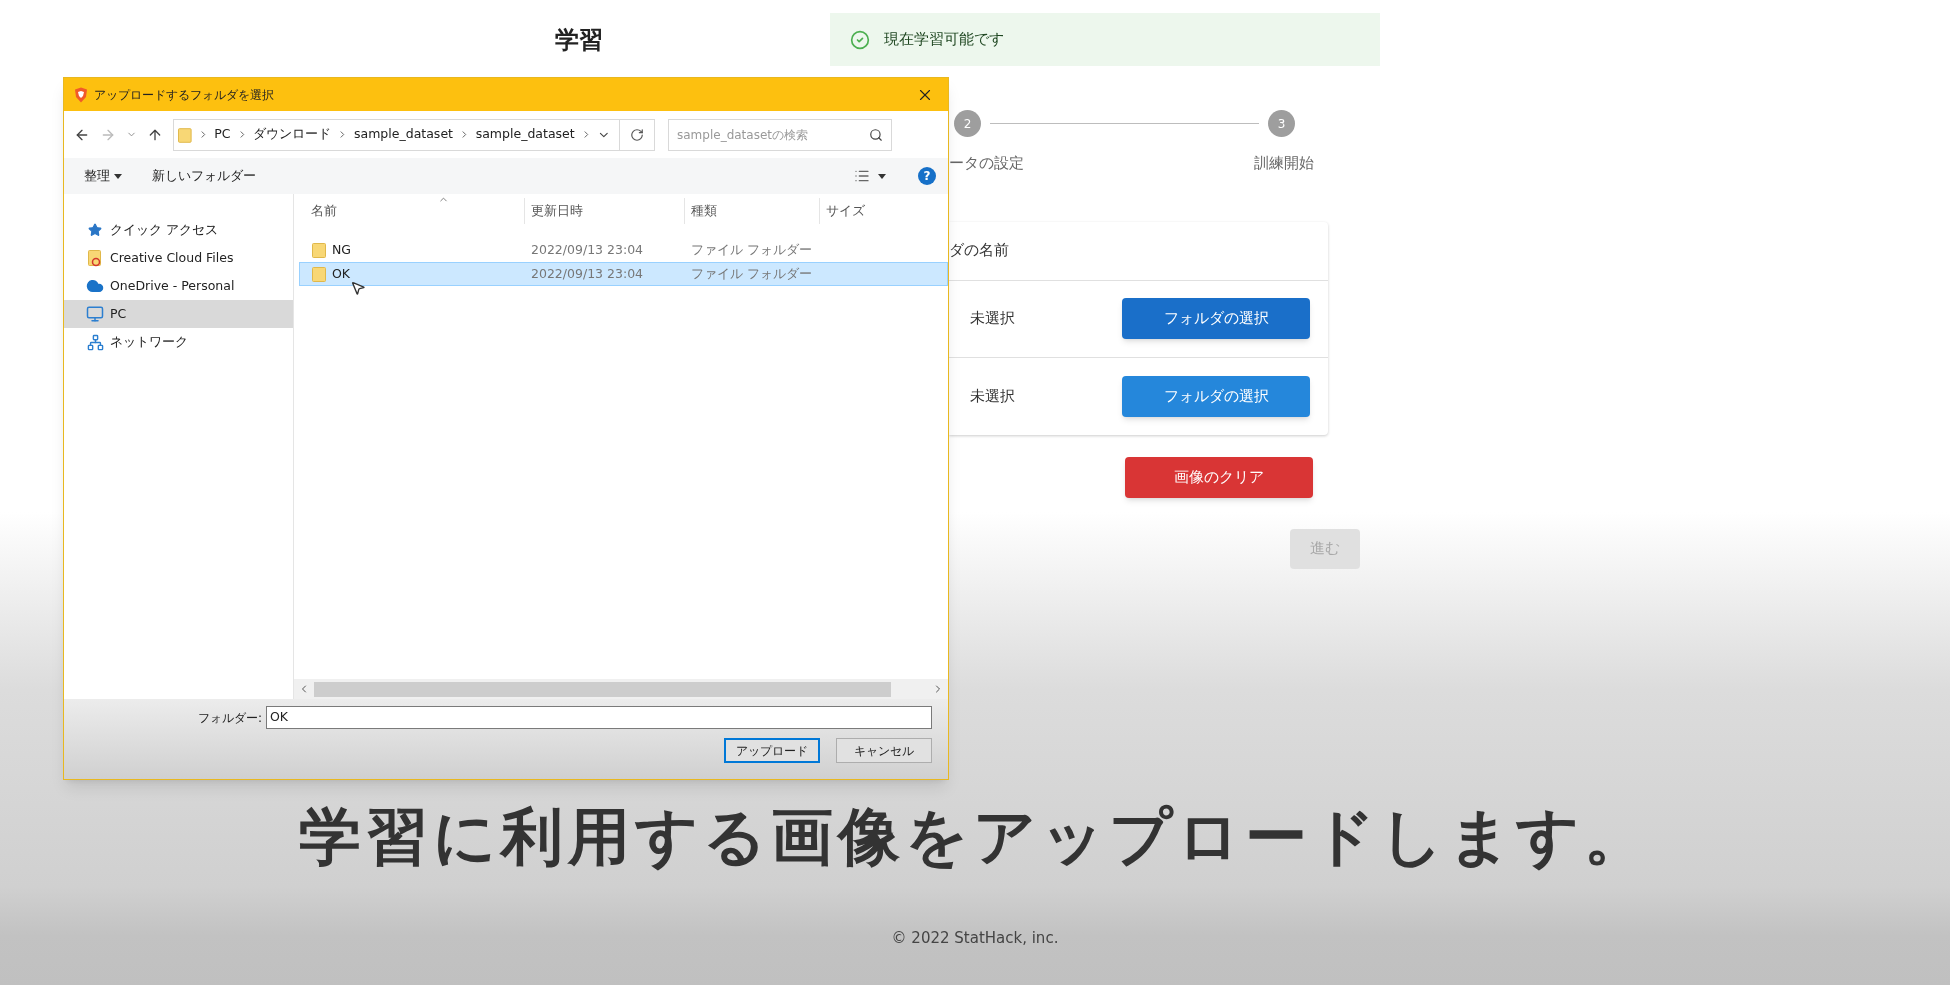  I want to click on breadcrumb: ダウンロード, so click(292, 134).